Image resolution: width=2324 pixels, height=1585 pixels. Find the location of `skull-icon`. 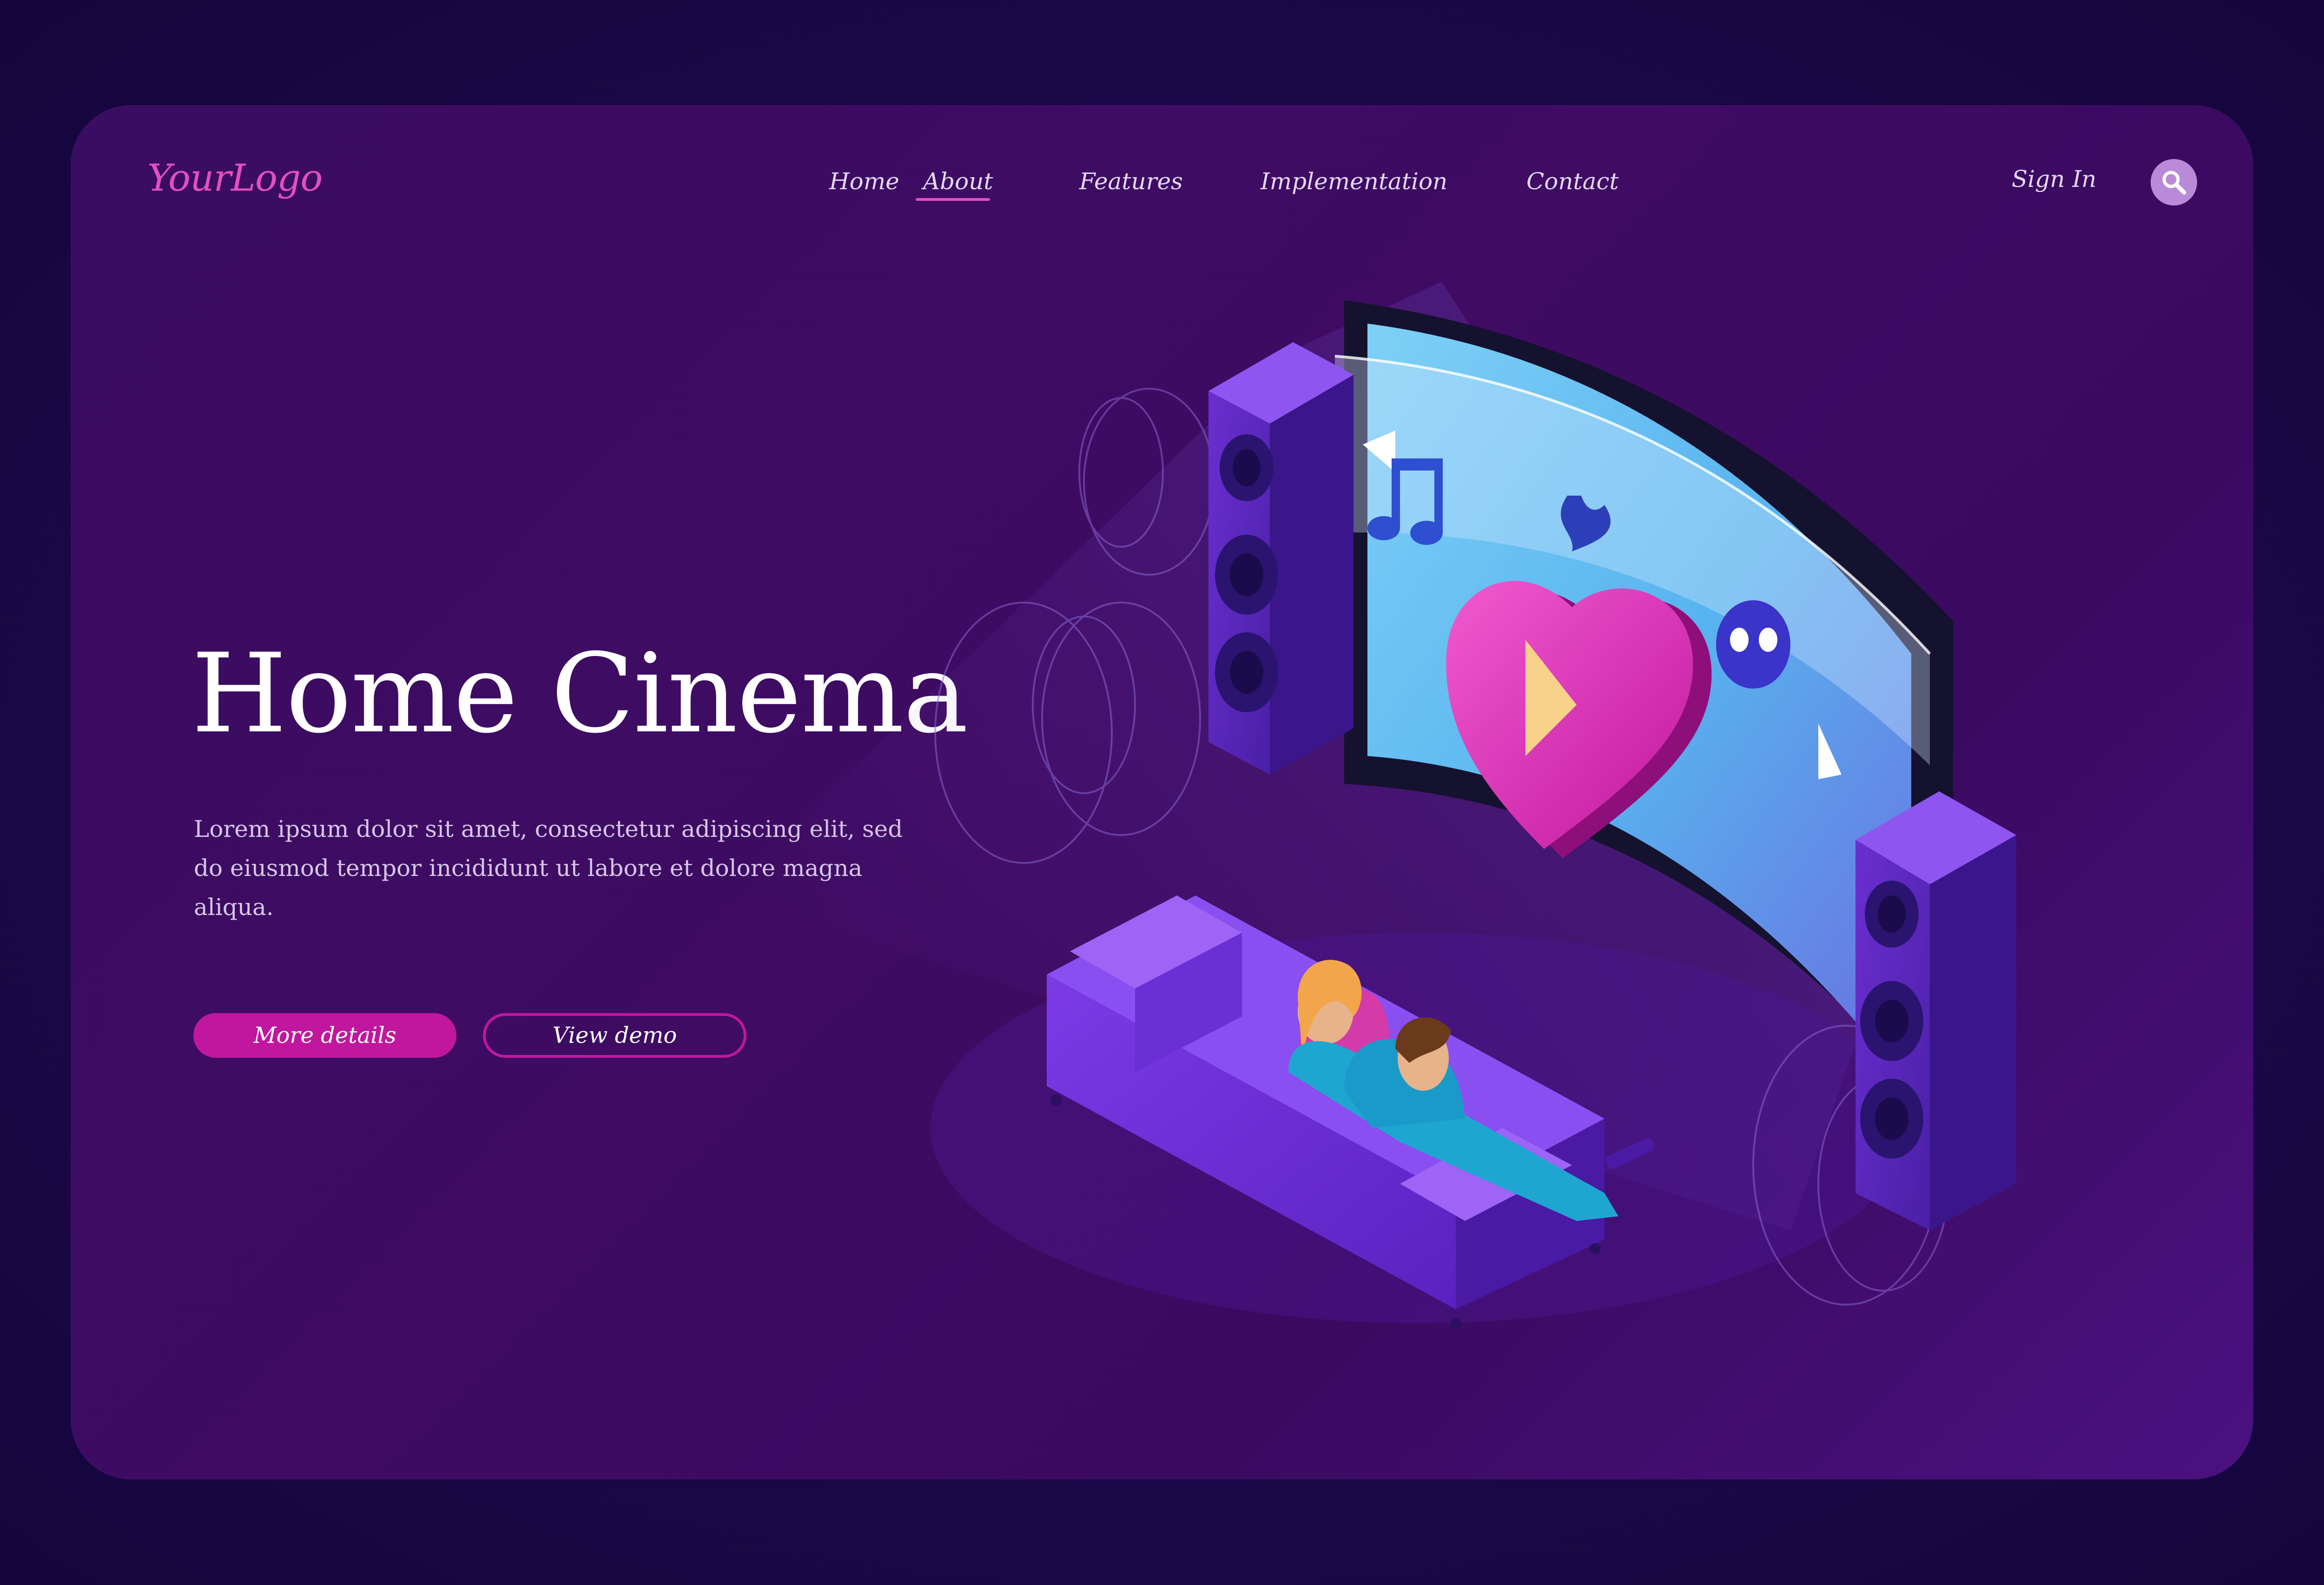

skull-icon is located at coordinates (1753, 645).